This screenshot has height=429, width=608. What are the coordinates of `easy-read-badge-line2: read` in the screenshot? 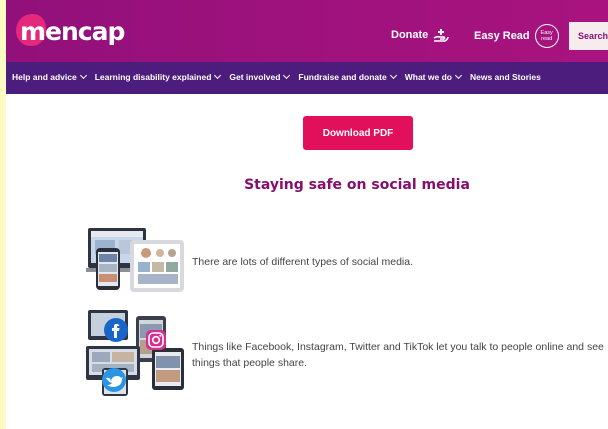 It's located at (547, 39).